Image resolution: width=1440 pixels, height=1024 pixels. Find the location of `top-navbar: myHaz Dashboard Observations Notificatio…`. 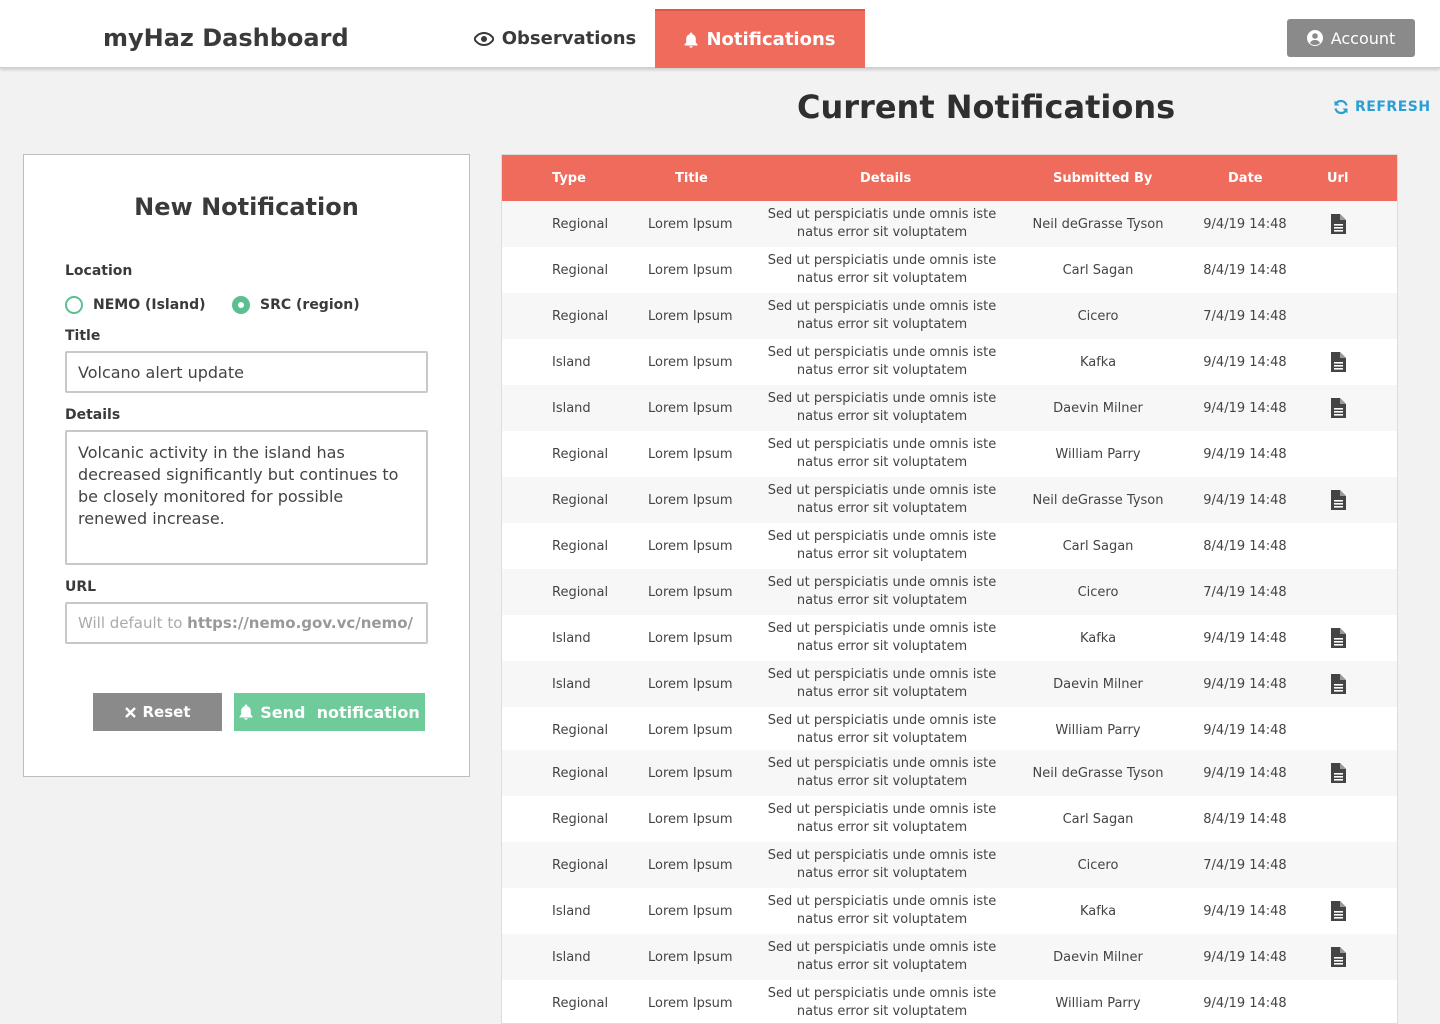

top-navbar: myHaz Dashboard Observations Notificatio… is located at coordinates (720, 34).